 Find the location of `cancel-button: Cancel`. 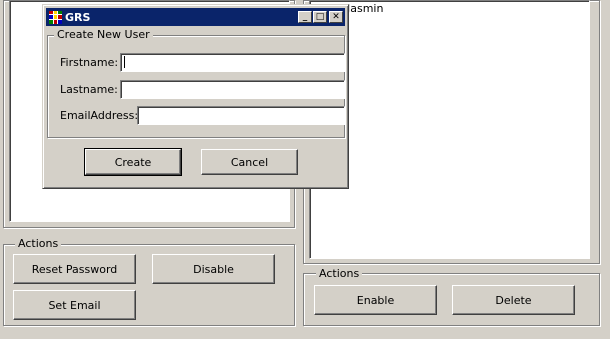

cancel-button: Cancel is located at coordinates (249, 162).